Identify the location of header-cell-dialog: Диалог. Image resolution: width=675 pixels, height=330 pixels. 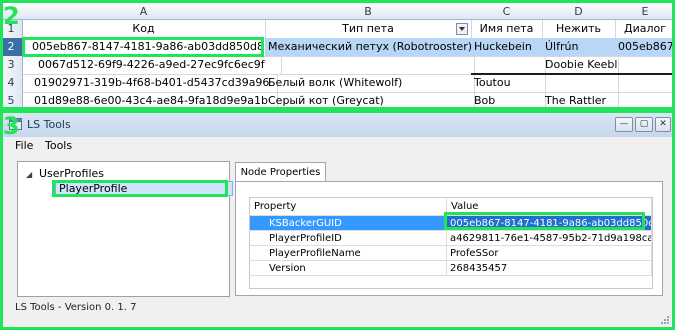
(645, 29).